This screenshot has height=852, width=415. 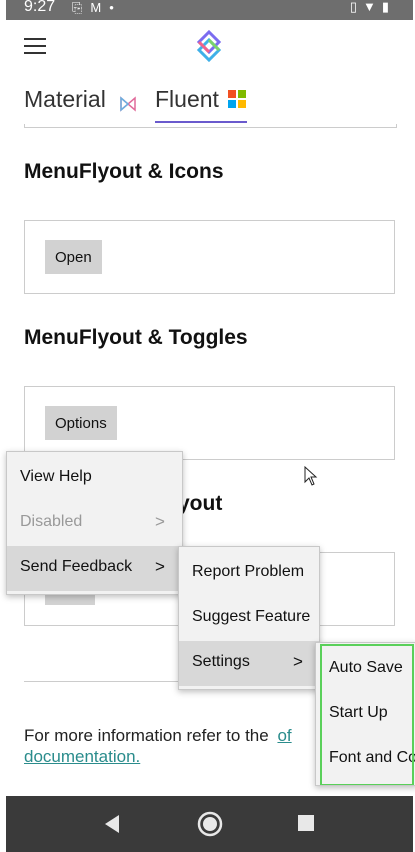 What do you see at coordinates (311, 476) in the screenshot?
I see `mouse-cursor-icon` at bounding box center [311, 476].